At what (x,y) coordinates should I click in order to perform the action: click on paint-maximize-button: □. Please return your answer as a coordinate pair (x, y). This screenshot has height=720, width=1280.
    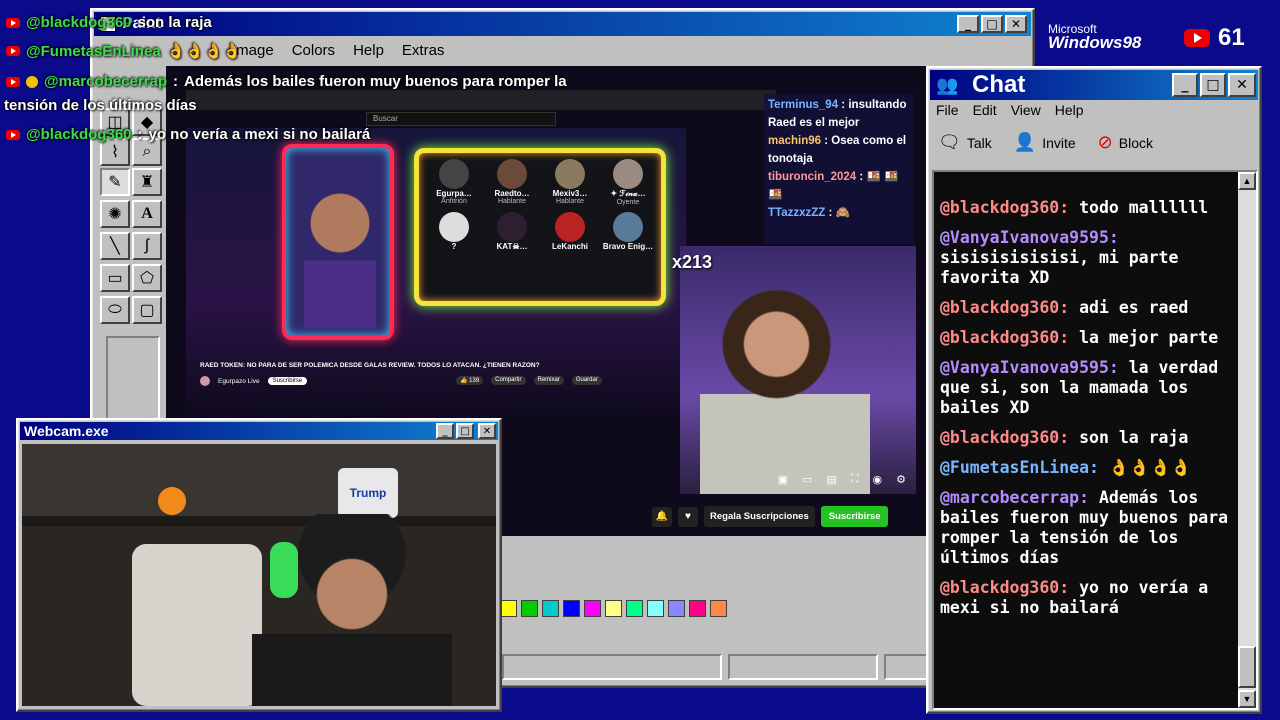
    Looking at the image, I should click on (992, 24).